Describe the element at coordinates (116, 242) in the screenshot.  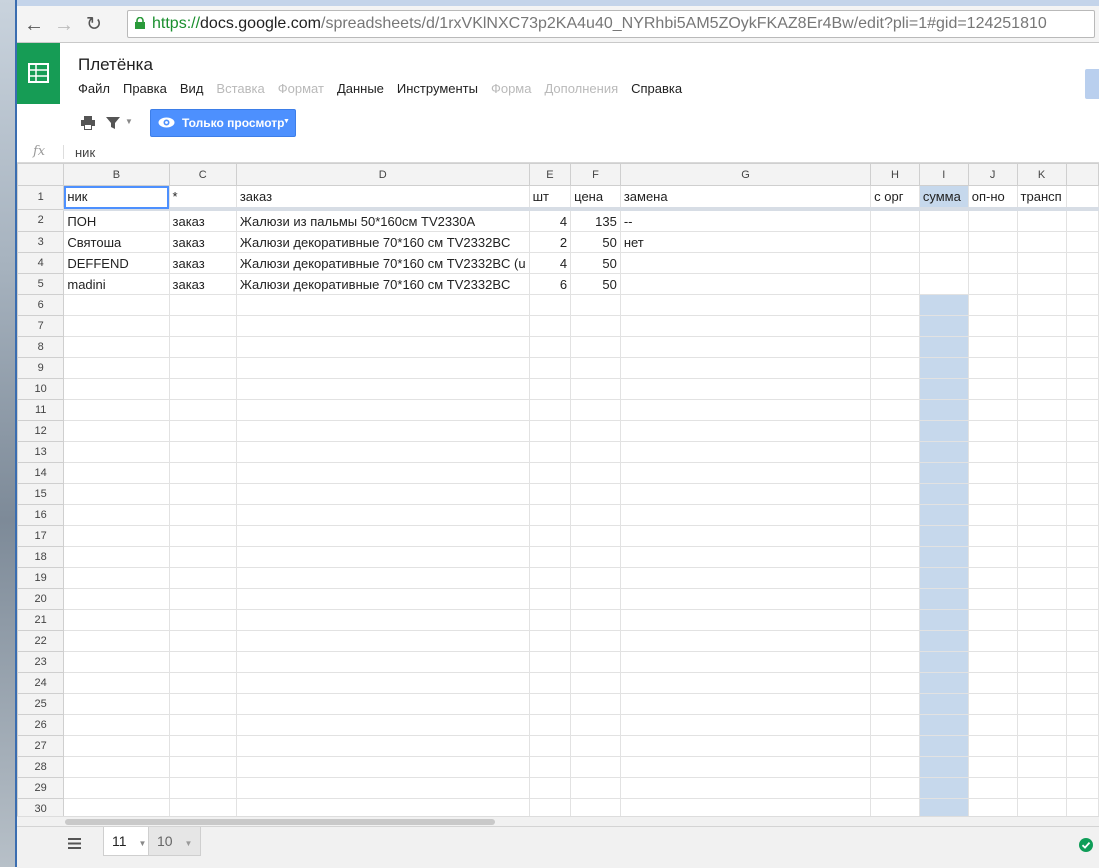
I see `cell-B3: Святоша` at that location.